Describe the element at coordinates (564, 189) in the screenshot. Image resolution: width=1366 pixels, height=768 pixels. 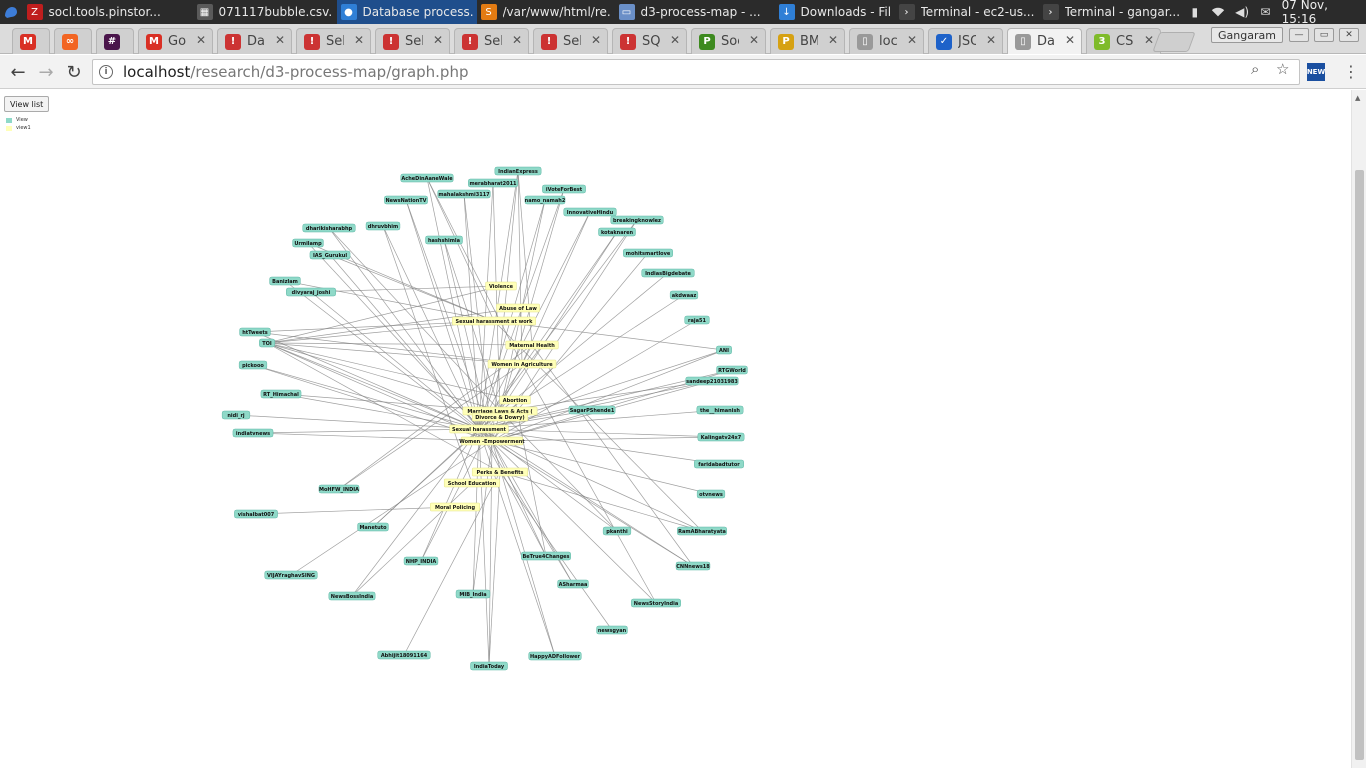
I see `account-node: iVoteForBest` at that location.